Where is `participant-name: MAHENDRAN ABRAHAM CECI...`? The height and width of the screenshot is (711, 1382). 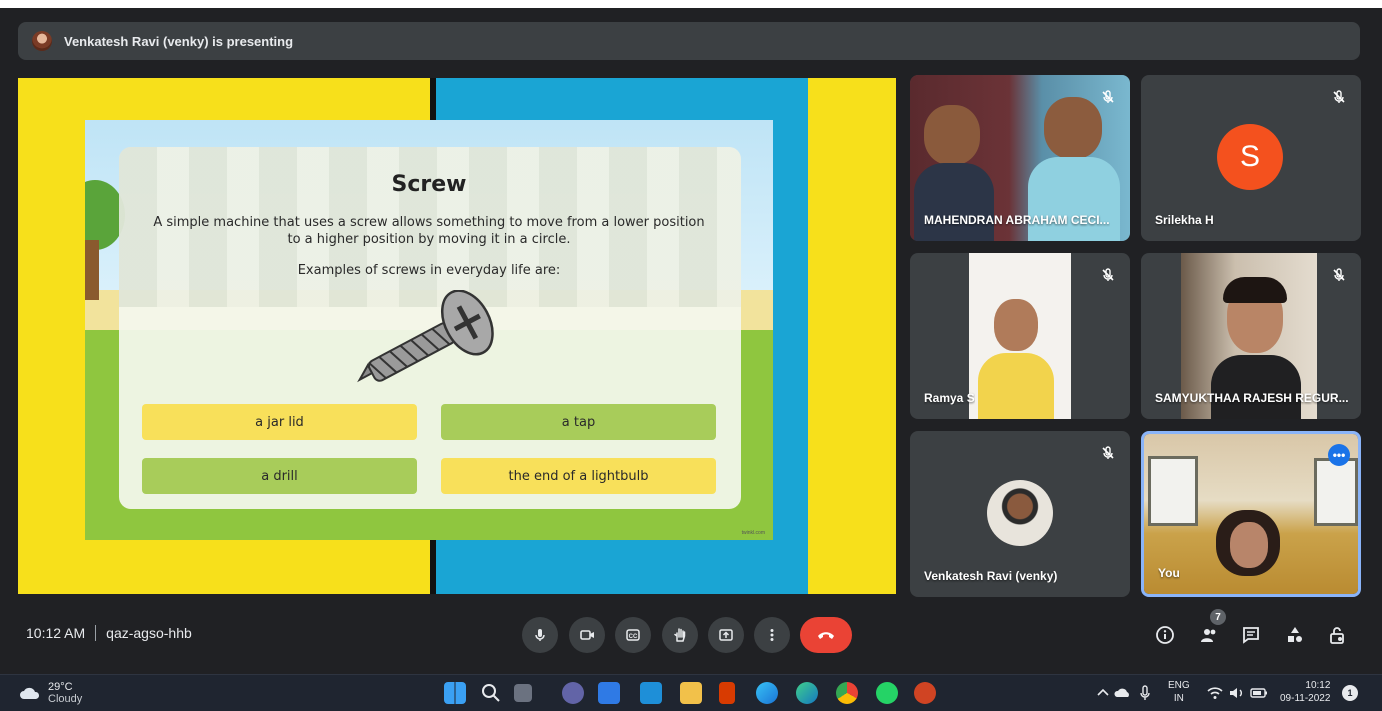 participant-name: MAHENDRAN ABRAHAM CECI... is located at coordinates (1017, 220).